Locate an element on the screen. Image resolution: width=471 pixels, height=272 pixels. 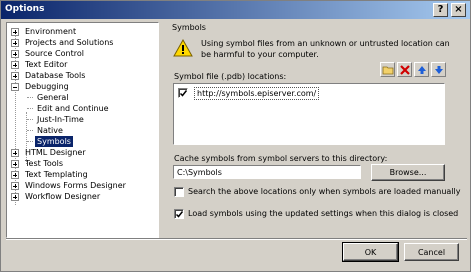
load-updated-checkbox is located at coordinates (179, 214).